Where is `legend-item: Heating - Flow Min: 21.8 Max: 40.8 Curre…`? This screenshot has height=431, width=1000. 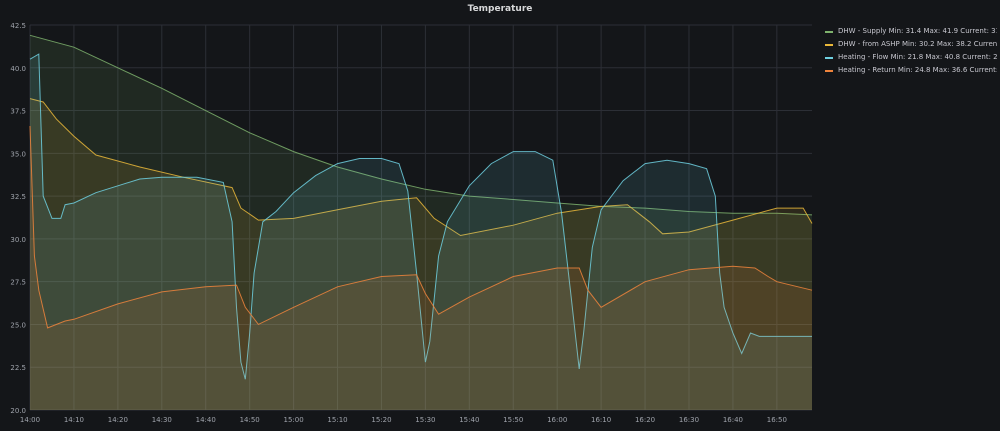 legend-item: Heating - Flow Min: 21.8 Max: 40.8 Curre… is located at coordinates (911, 57).